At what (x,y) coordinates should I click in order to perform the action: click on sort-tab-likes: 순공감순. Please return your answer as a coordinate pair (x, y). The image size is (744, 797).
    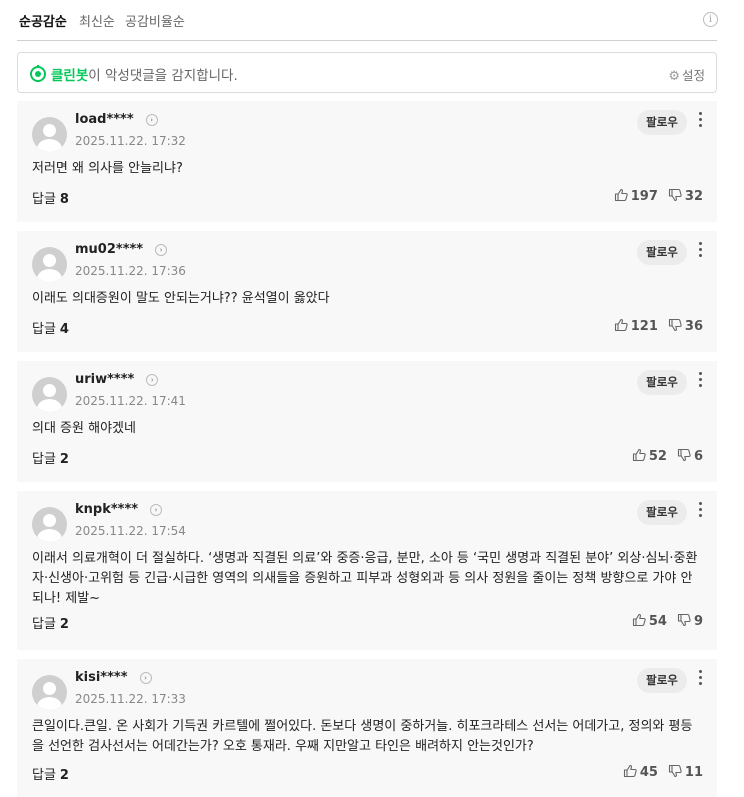
    Looking at the image, I should click on (43, 20).